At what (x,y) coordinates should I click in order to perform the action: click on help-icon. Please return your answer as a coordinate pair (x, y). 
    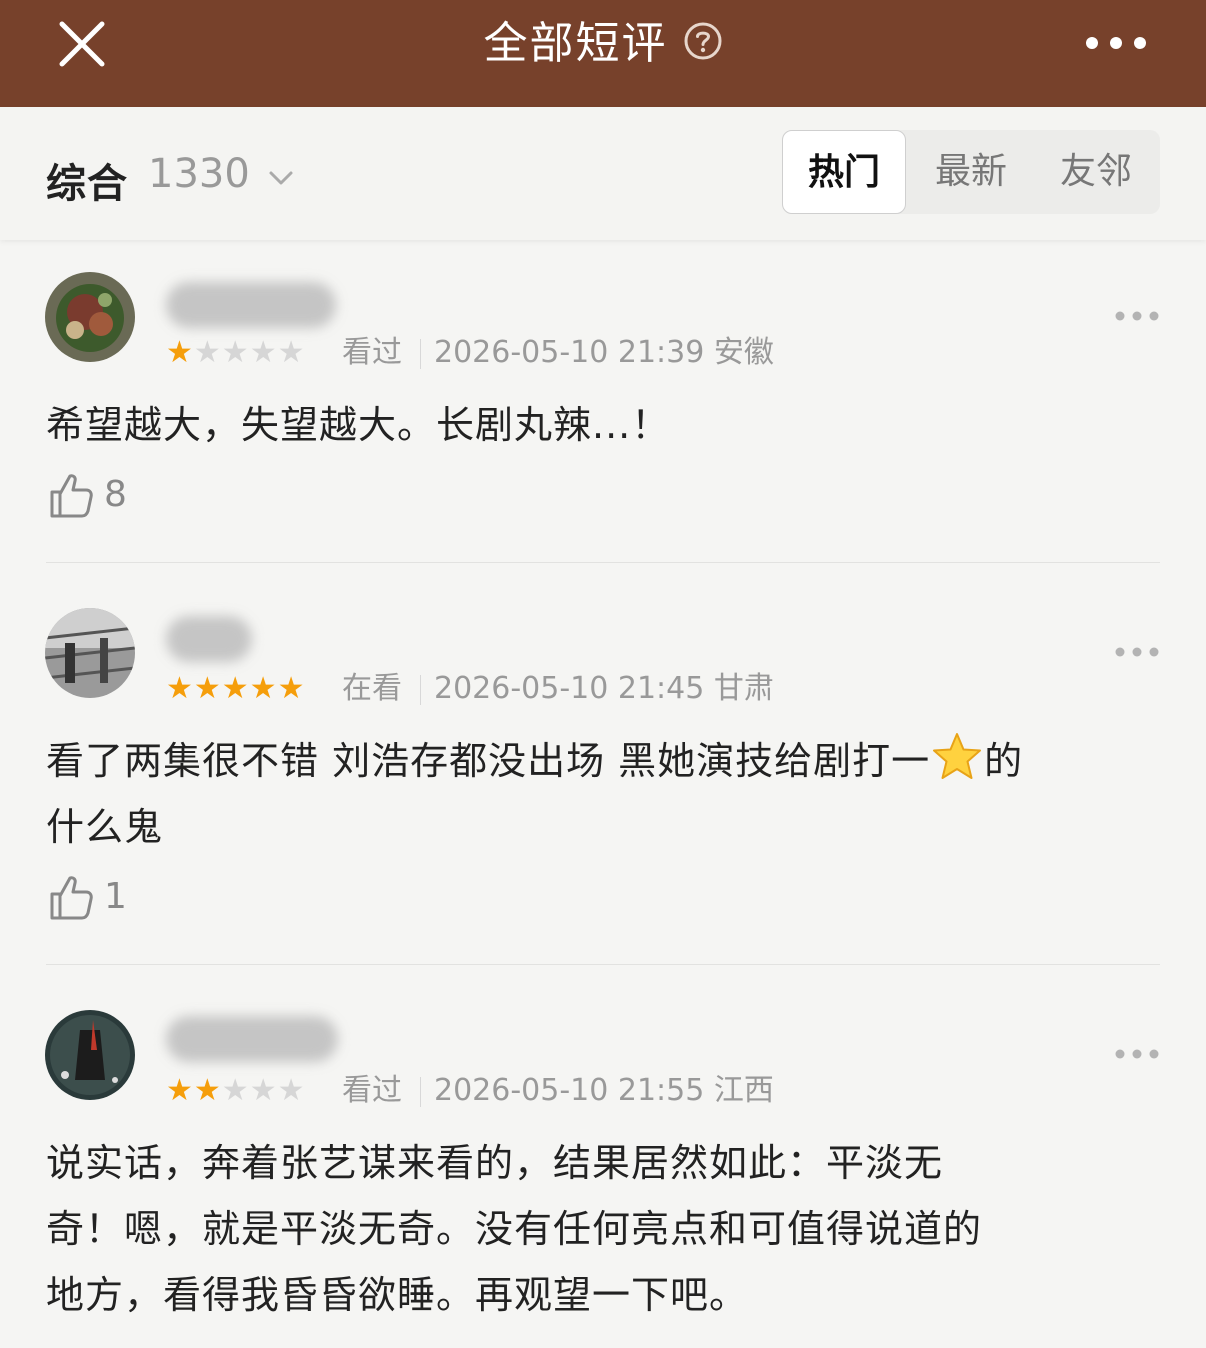
    Looking at the image, I should click on (703, 41).